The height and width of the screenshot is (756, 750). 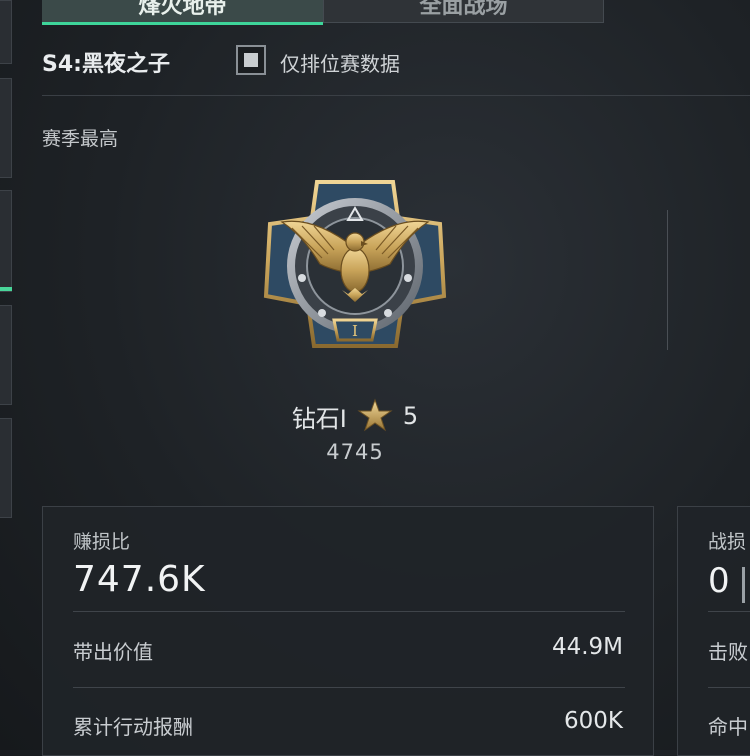 I want to click on rank-line: 钻石I 5, so click(x=355, y=416).